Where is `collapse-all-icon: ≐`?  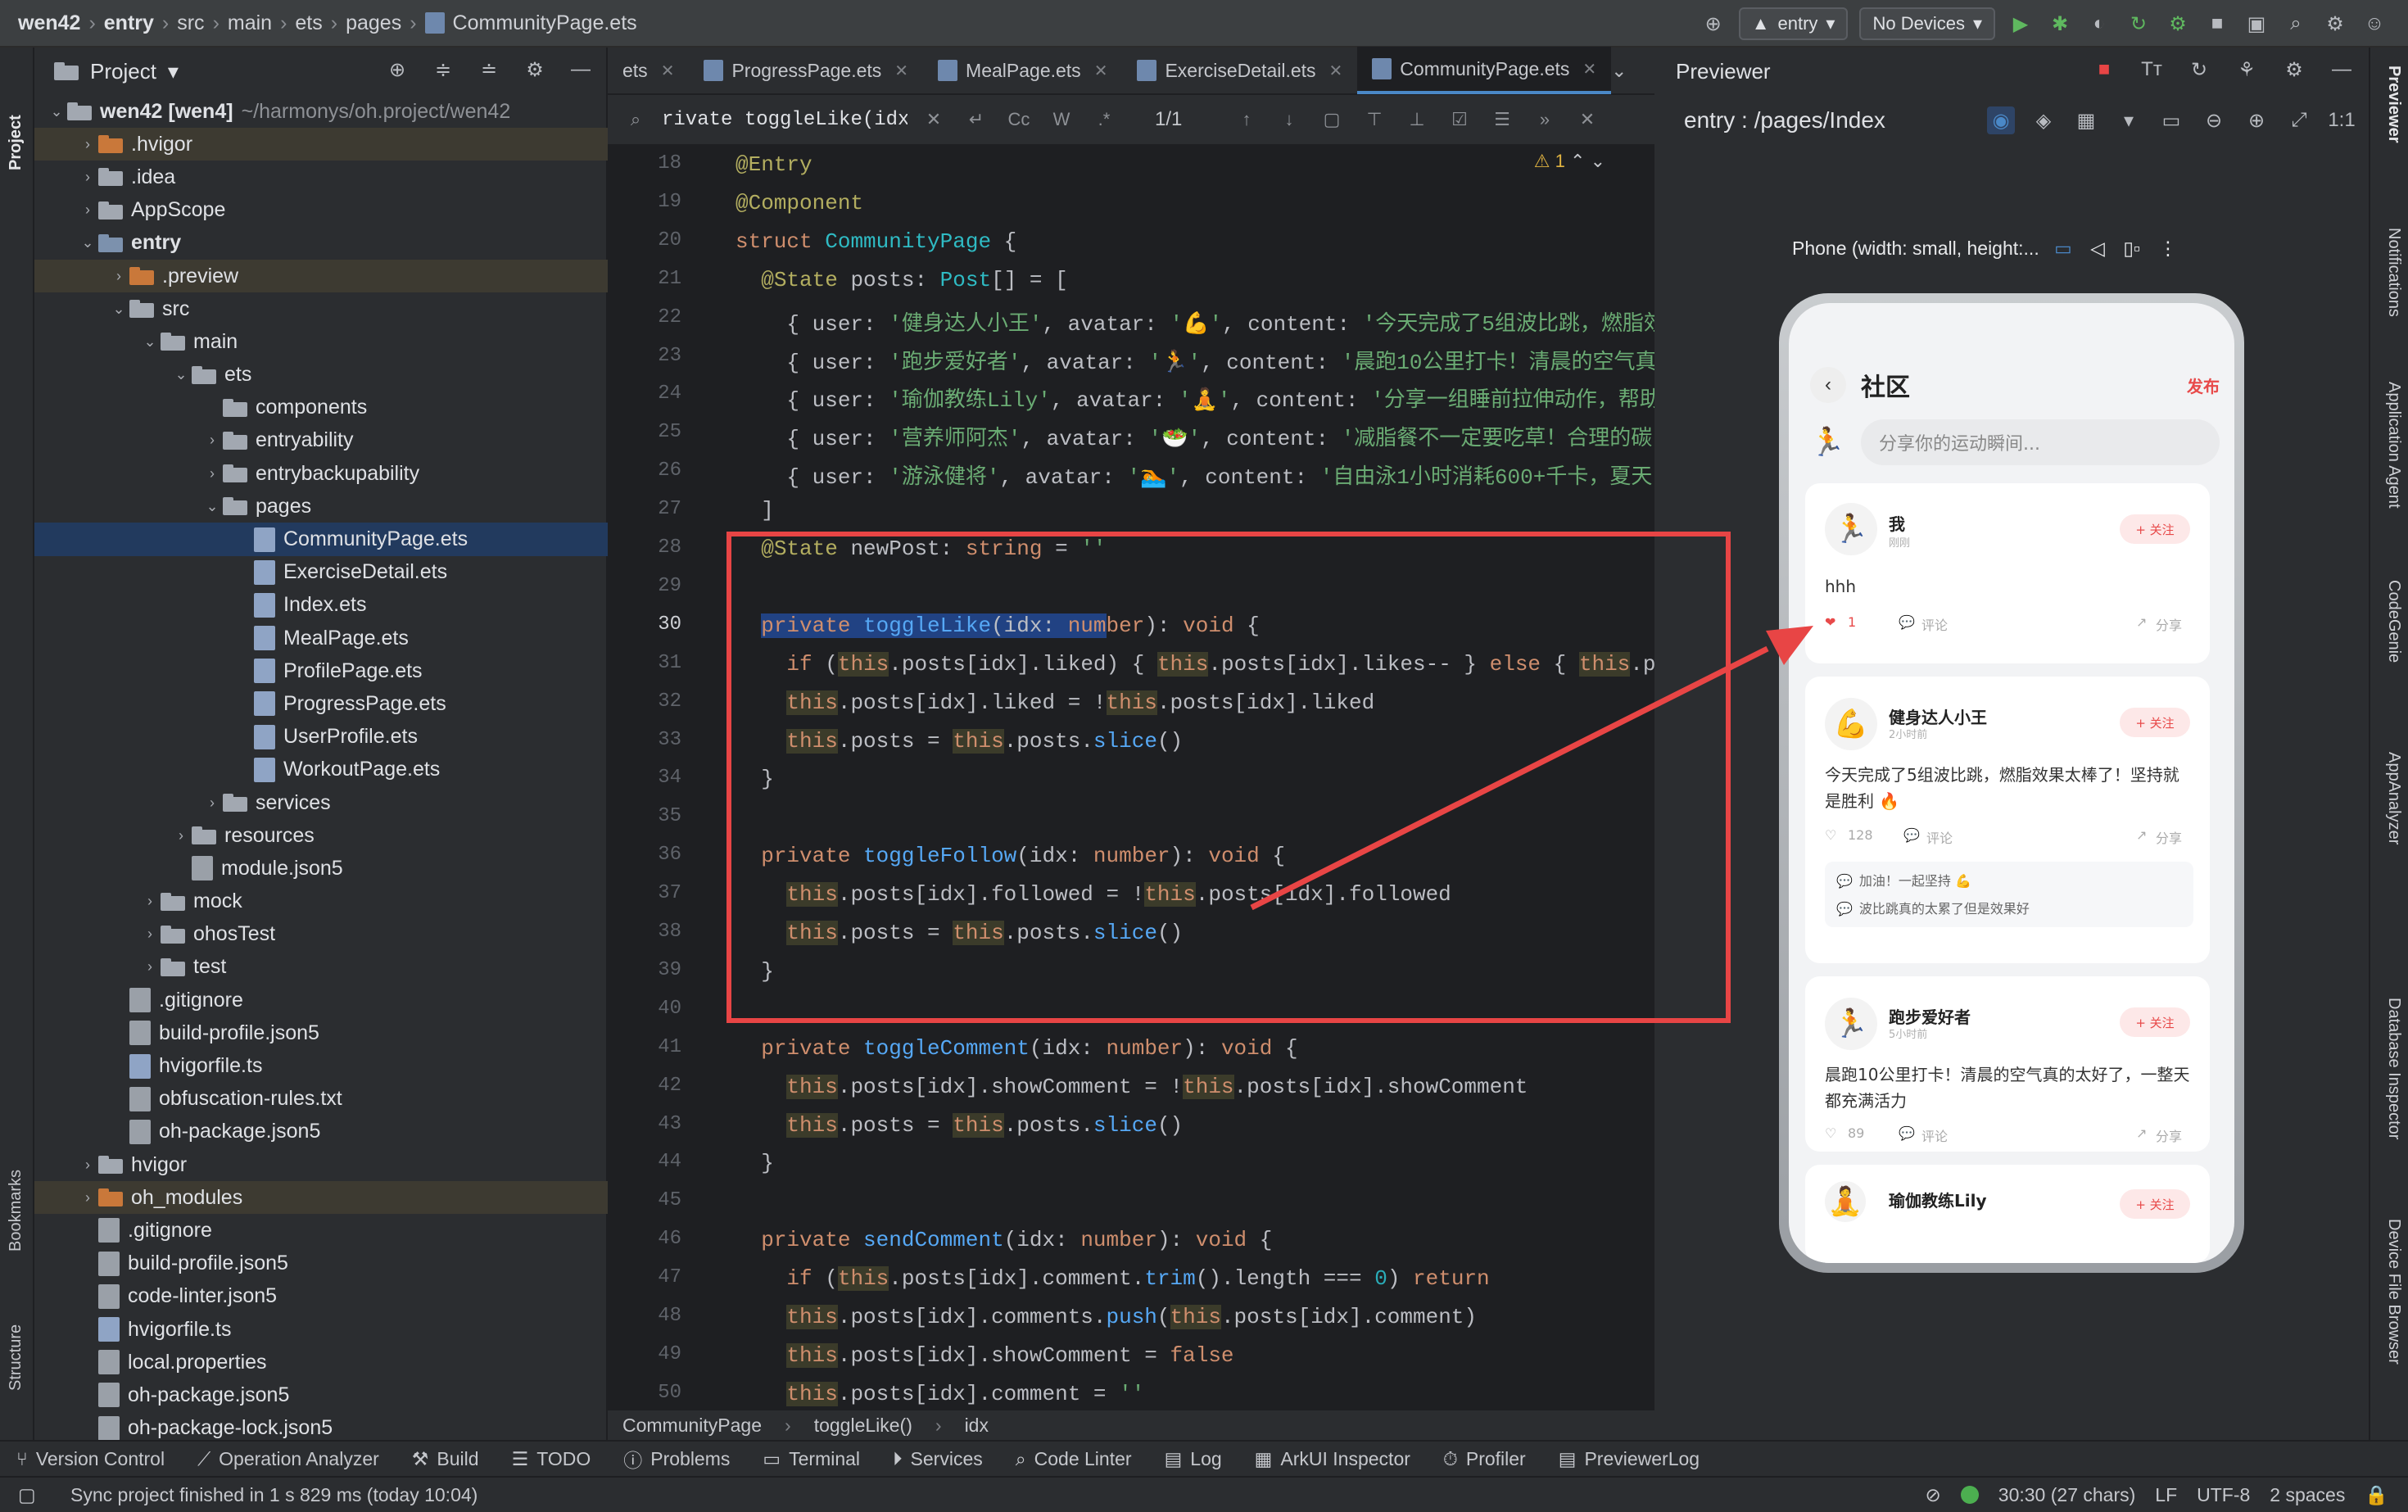
collapse-all-icon: ≐ is located at coordinates (489, 70).